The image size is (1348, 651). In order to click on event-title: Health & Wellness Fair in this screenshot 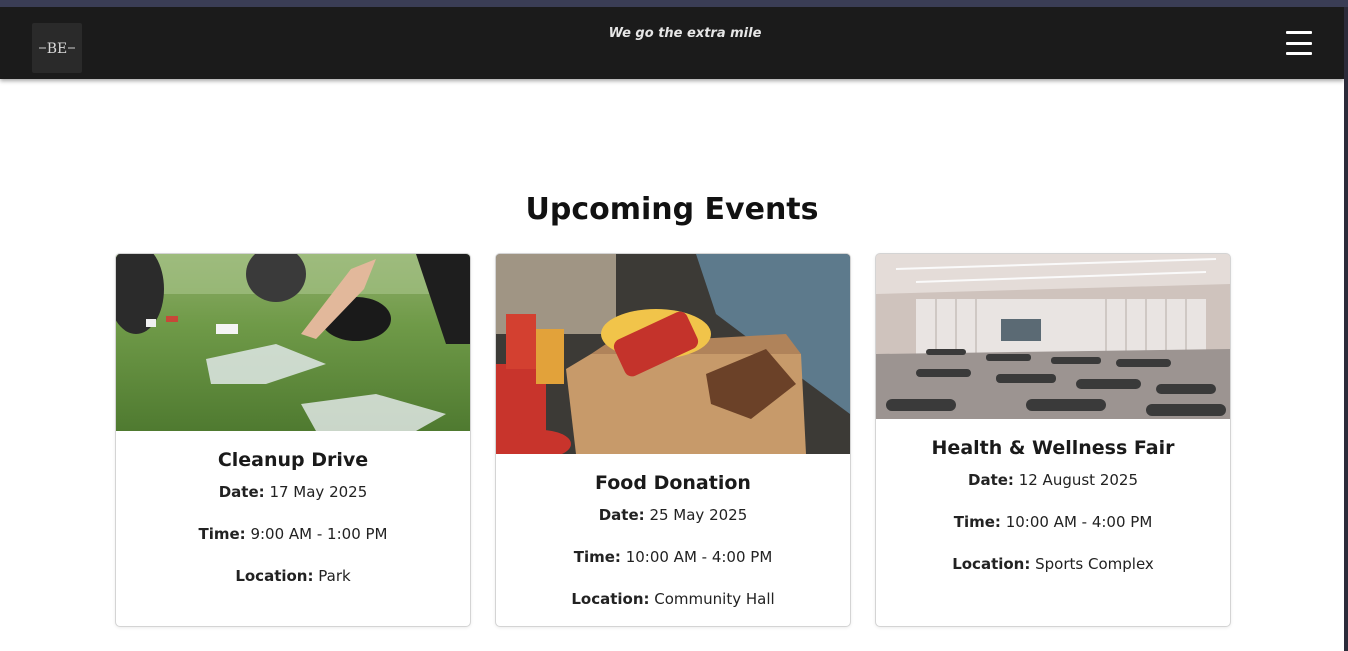, I will do `click(1053, 448)`.